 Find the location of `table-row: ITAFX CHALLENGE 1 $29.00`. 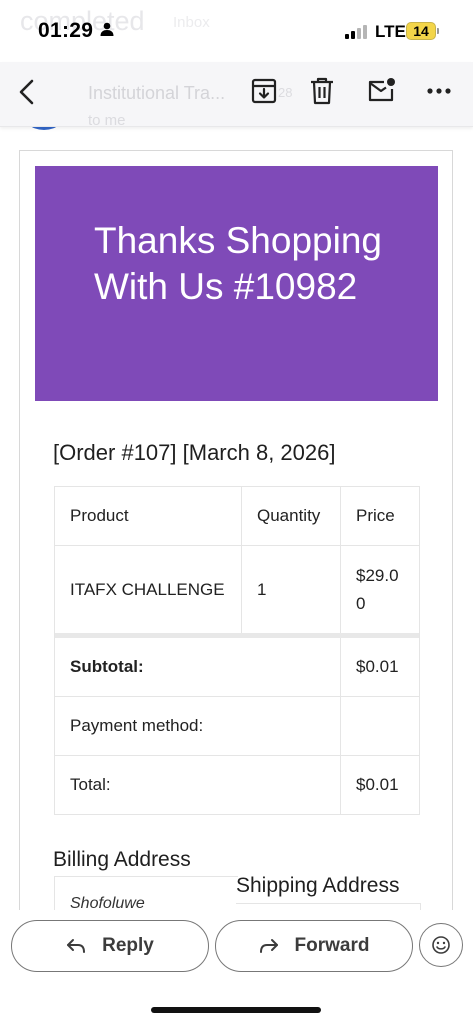

table-row: ITAFX CHALLENGE 1 $29.00 is located at coordinates (237, 592).